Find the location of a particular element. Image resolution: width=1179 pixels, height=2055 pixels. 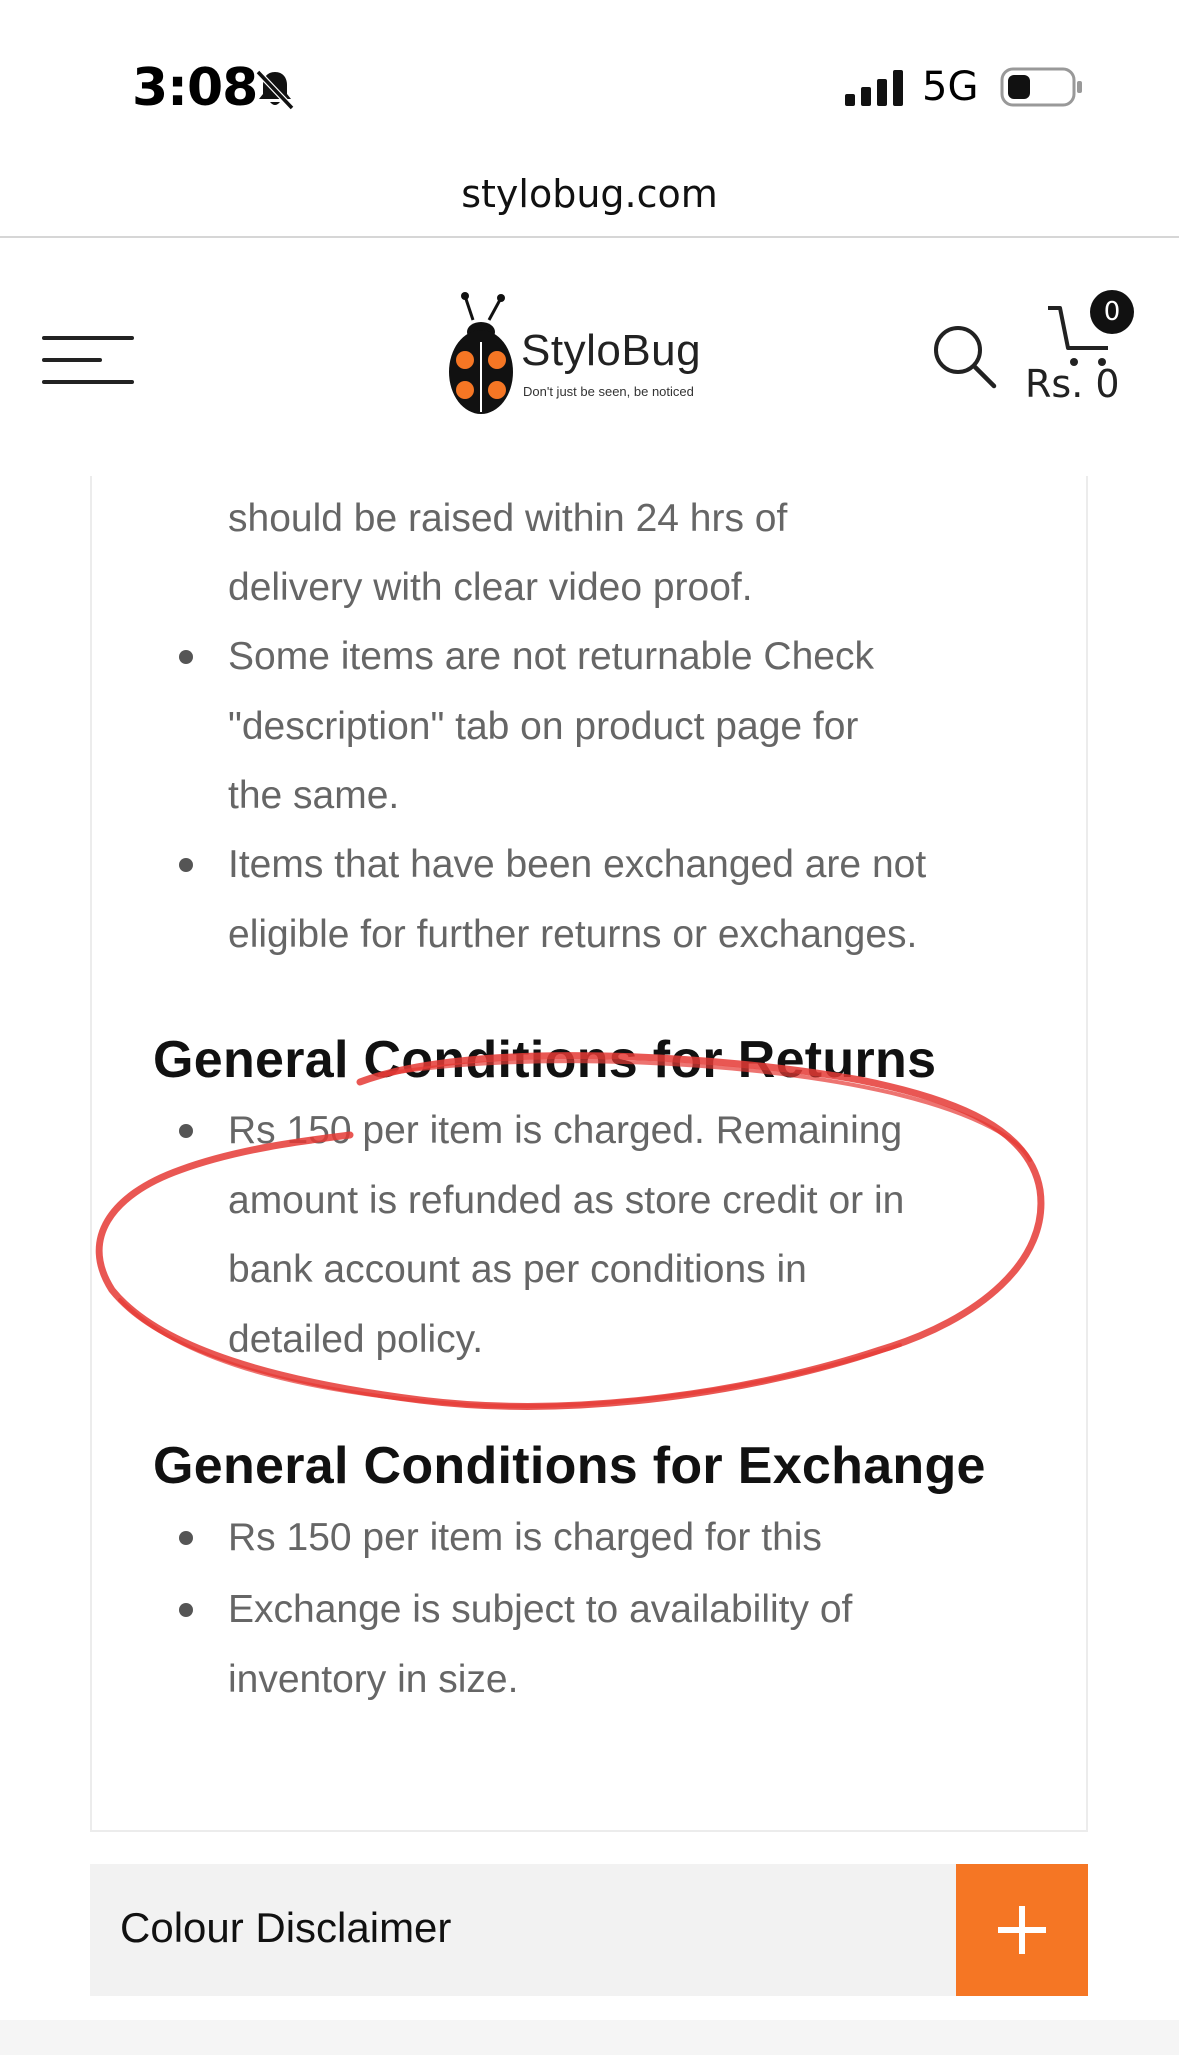

site-logo: StyloBug Don't just be seen, be noticed is located at coordinates (590, 355).